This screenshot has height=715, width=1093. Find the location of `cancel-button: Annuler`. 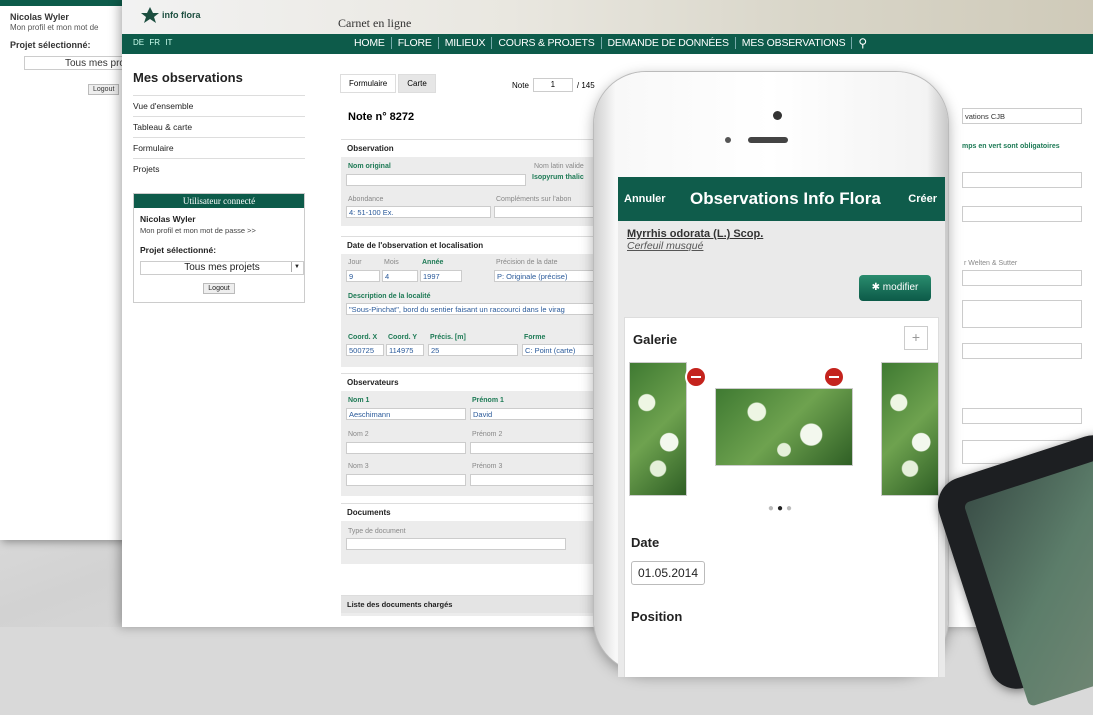

cancel-button: Annuler is located at coordinates (645, 199).